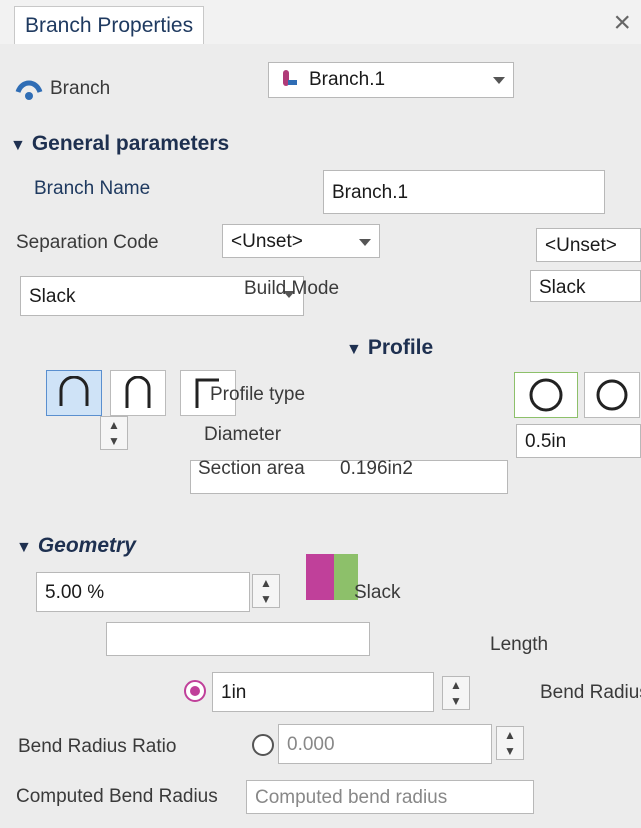 The height and width of the screenshot is (828, 641). What do you see at coordinates (519, 644) in the screenshot?
I see `length-label: Length` at bounding box center [519, 644].